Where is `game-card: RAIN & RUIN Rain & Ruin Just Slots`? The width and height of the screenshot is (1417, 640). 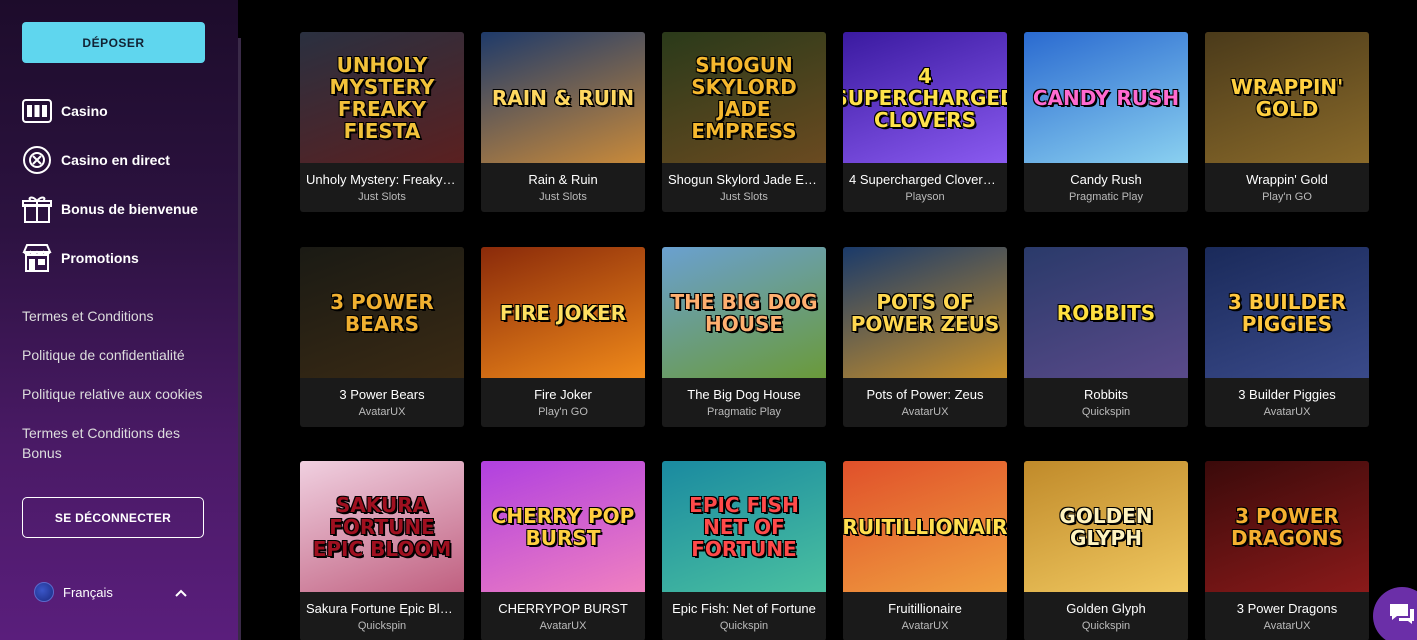 game-card: RAIN & RUIN Rain & Ruin Just Slots is located at coordinates (563, 122).